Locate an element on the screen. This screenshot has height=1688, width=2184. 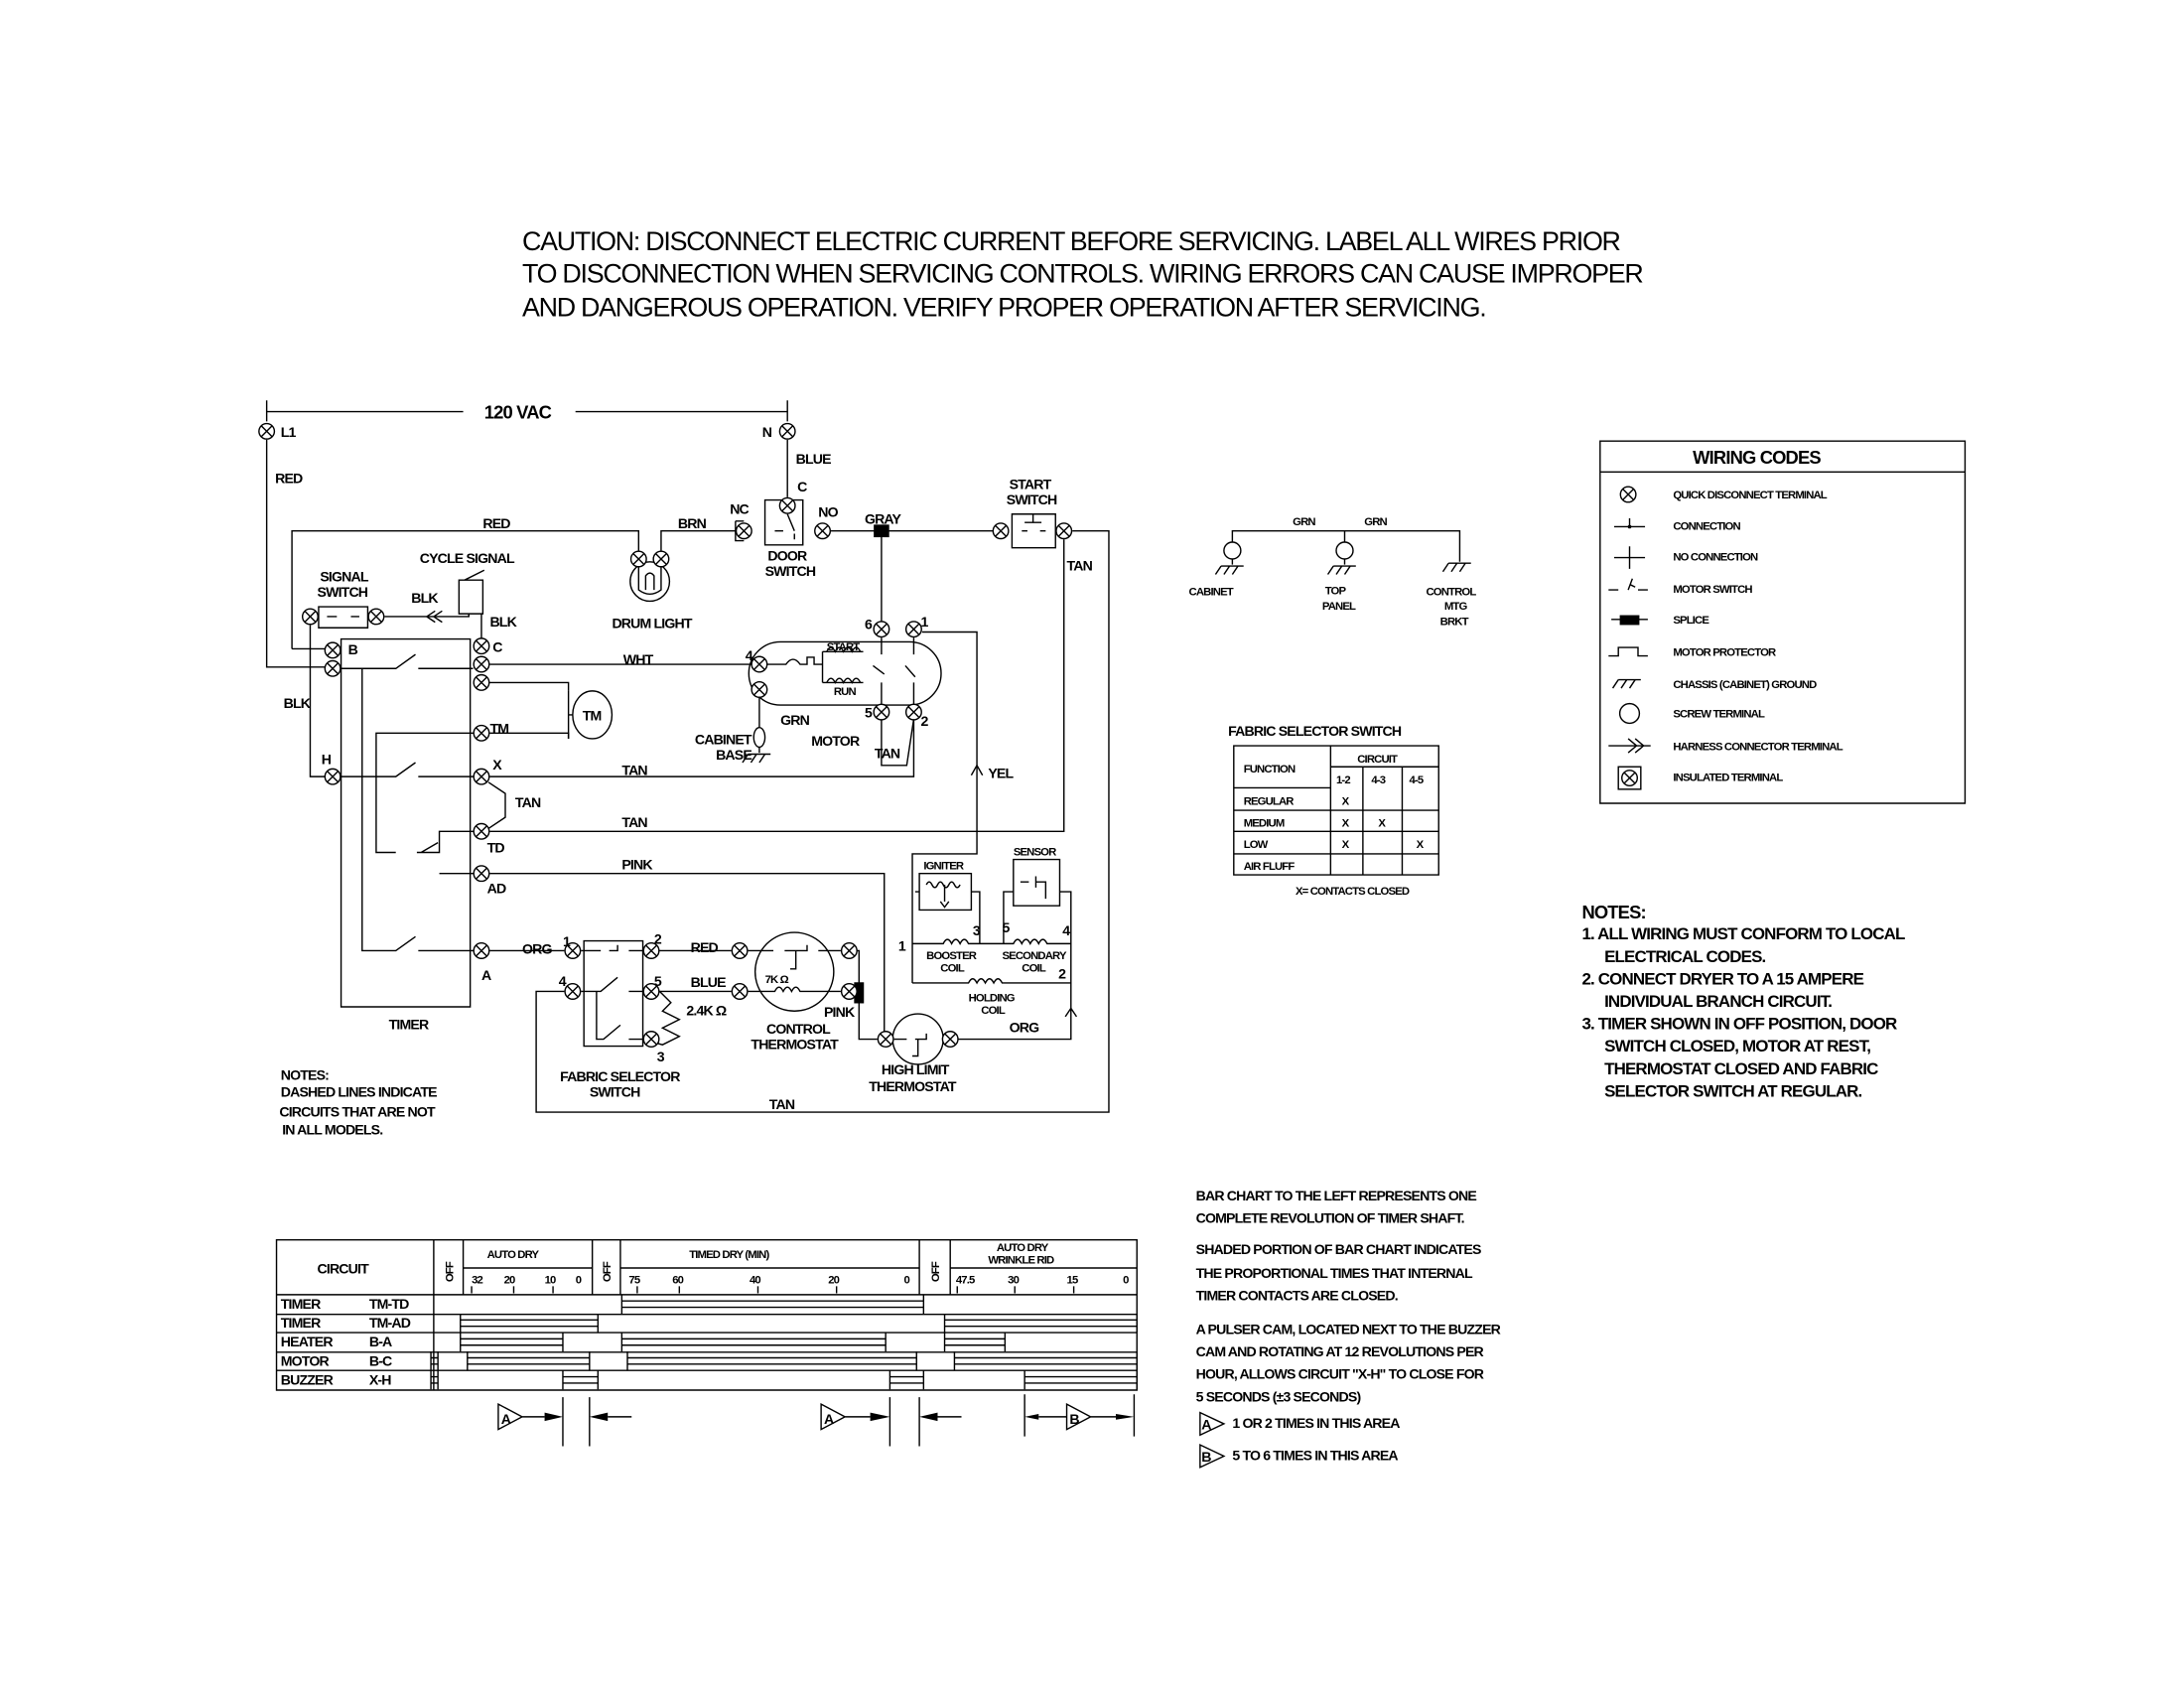
note-line: ELECTRICAL CODES. is located at coordinates (1684, 956).